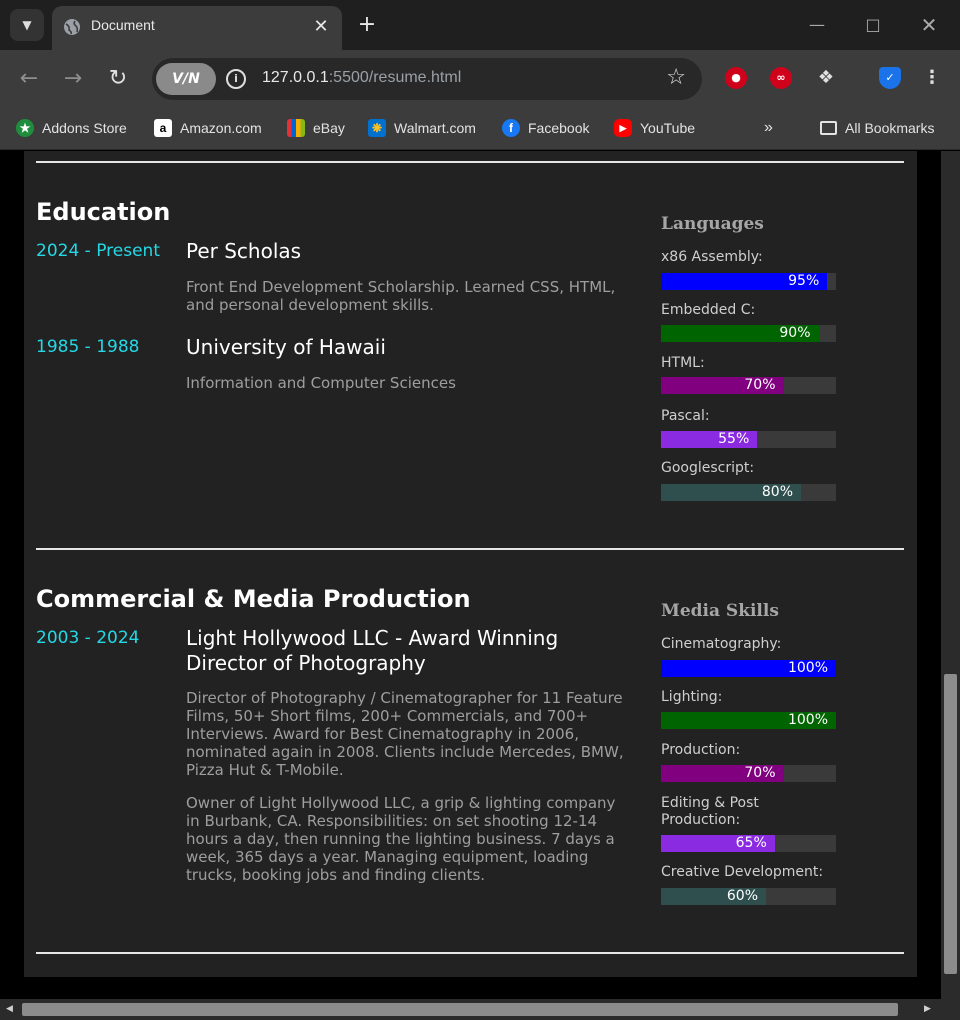 This screenshot has height=1020, width=960. What do you see at coordinates (768, 128) in the screenshot?
I see `more-bookmarks-chevron-icon: »` at bounding box center [768, 128].